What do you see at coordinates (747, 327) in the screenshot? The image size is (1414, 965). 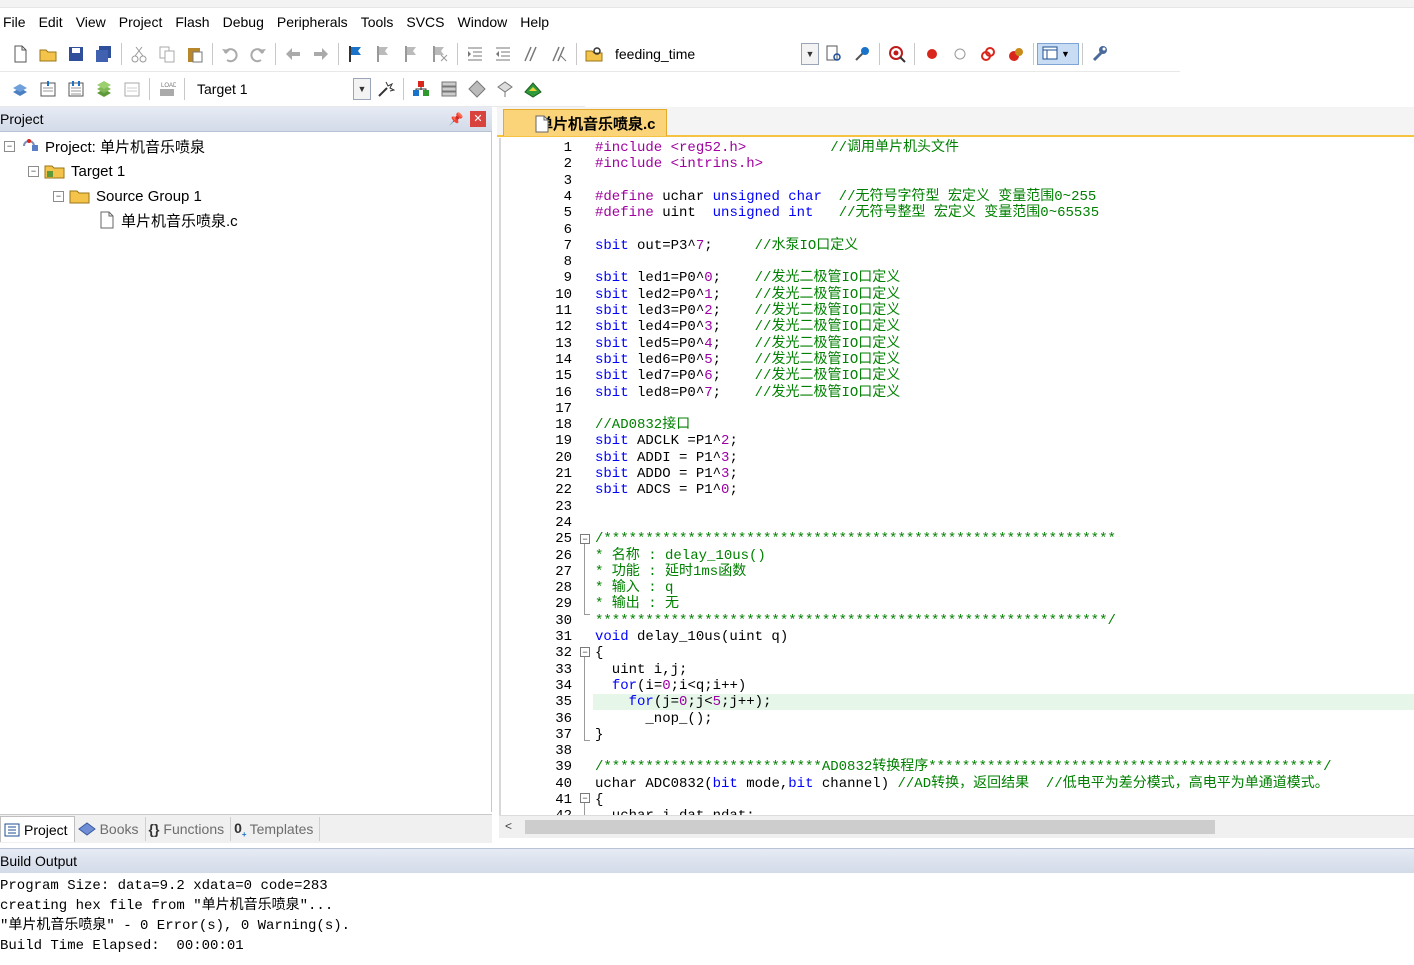 I see `code-line: sbit led4=P0^3; //发光二极管IO口定义` at bounding box center [747, 327].